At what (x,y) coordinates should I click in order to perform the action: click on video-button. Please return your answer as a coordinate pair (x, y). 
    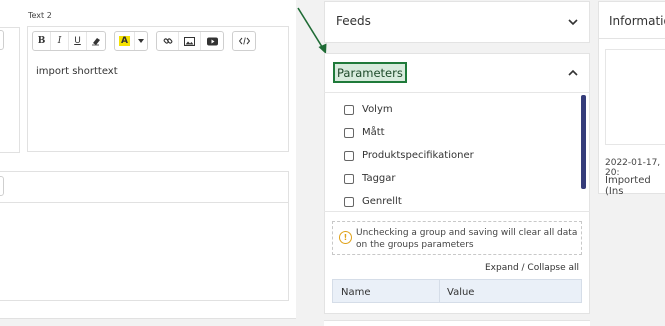
    Looking at the image, I should click on (212, 41).